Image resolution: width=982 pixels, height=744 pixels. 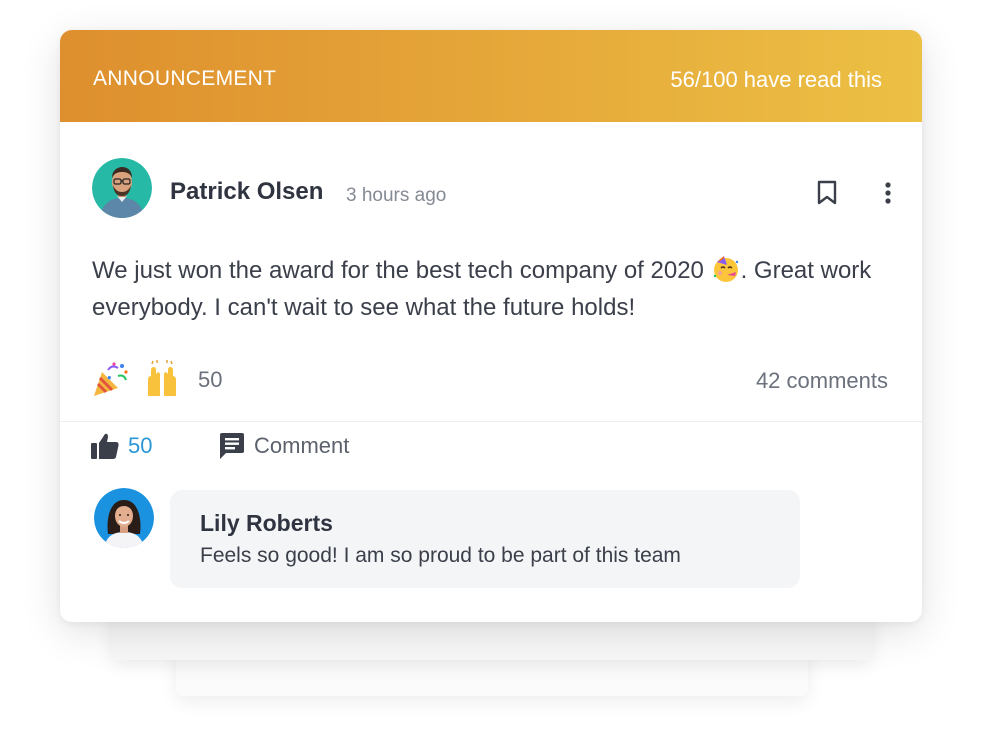 I want to click on thumbs-up-icon, so click(x=105, y=446).